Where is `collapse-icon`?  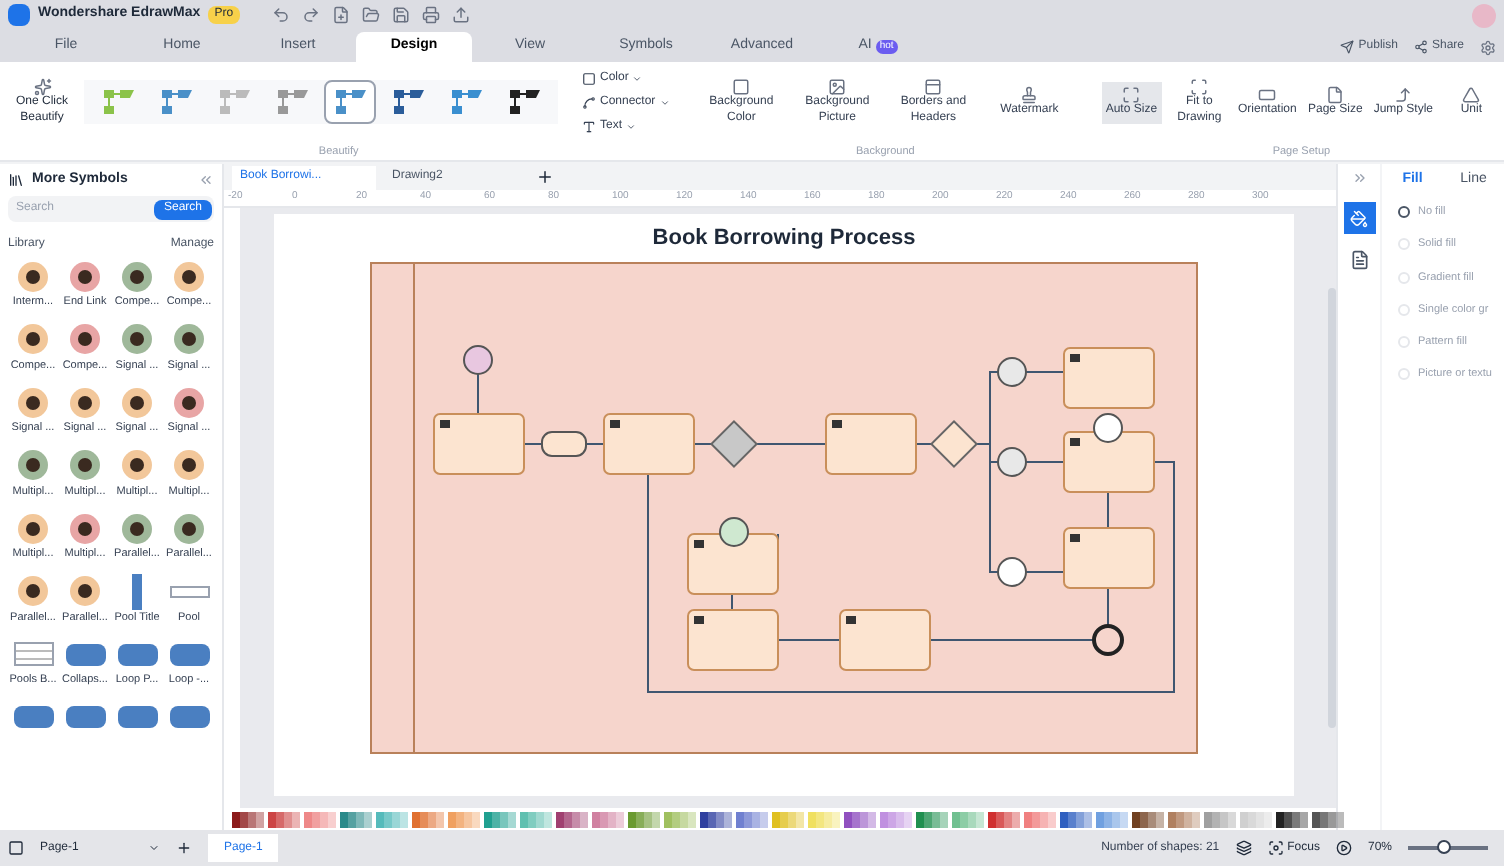 collapse-icon is located at coordinates (206, 180).